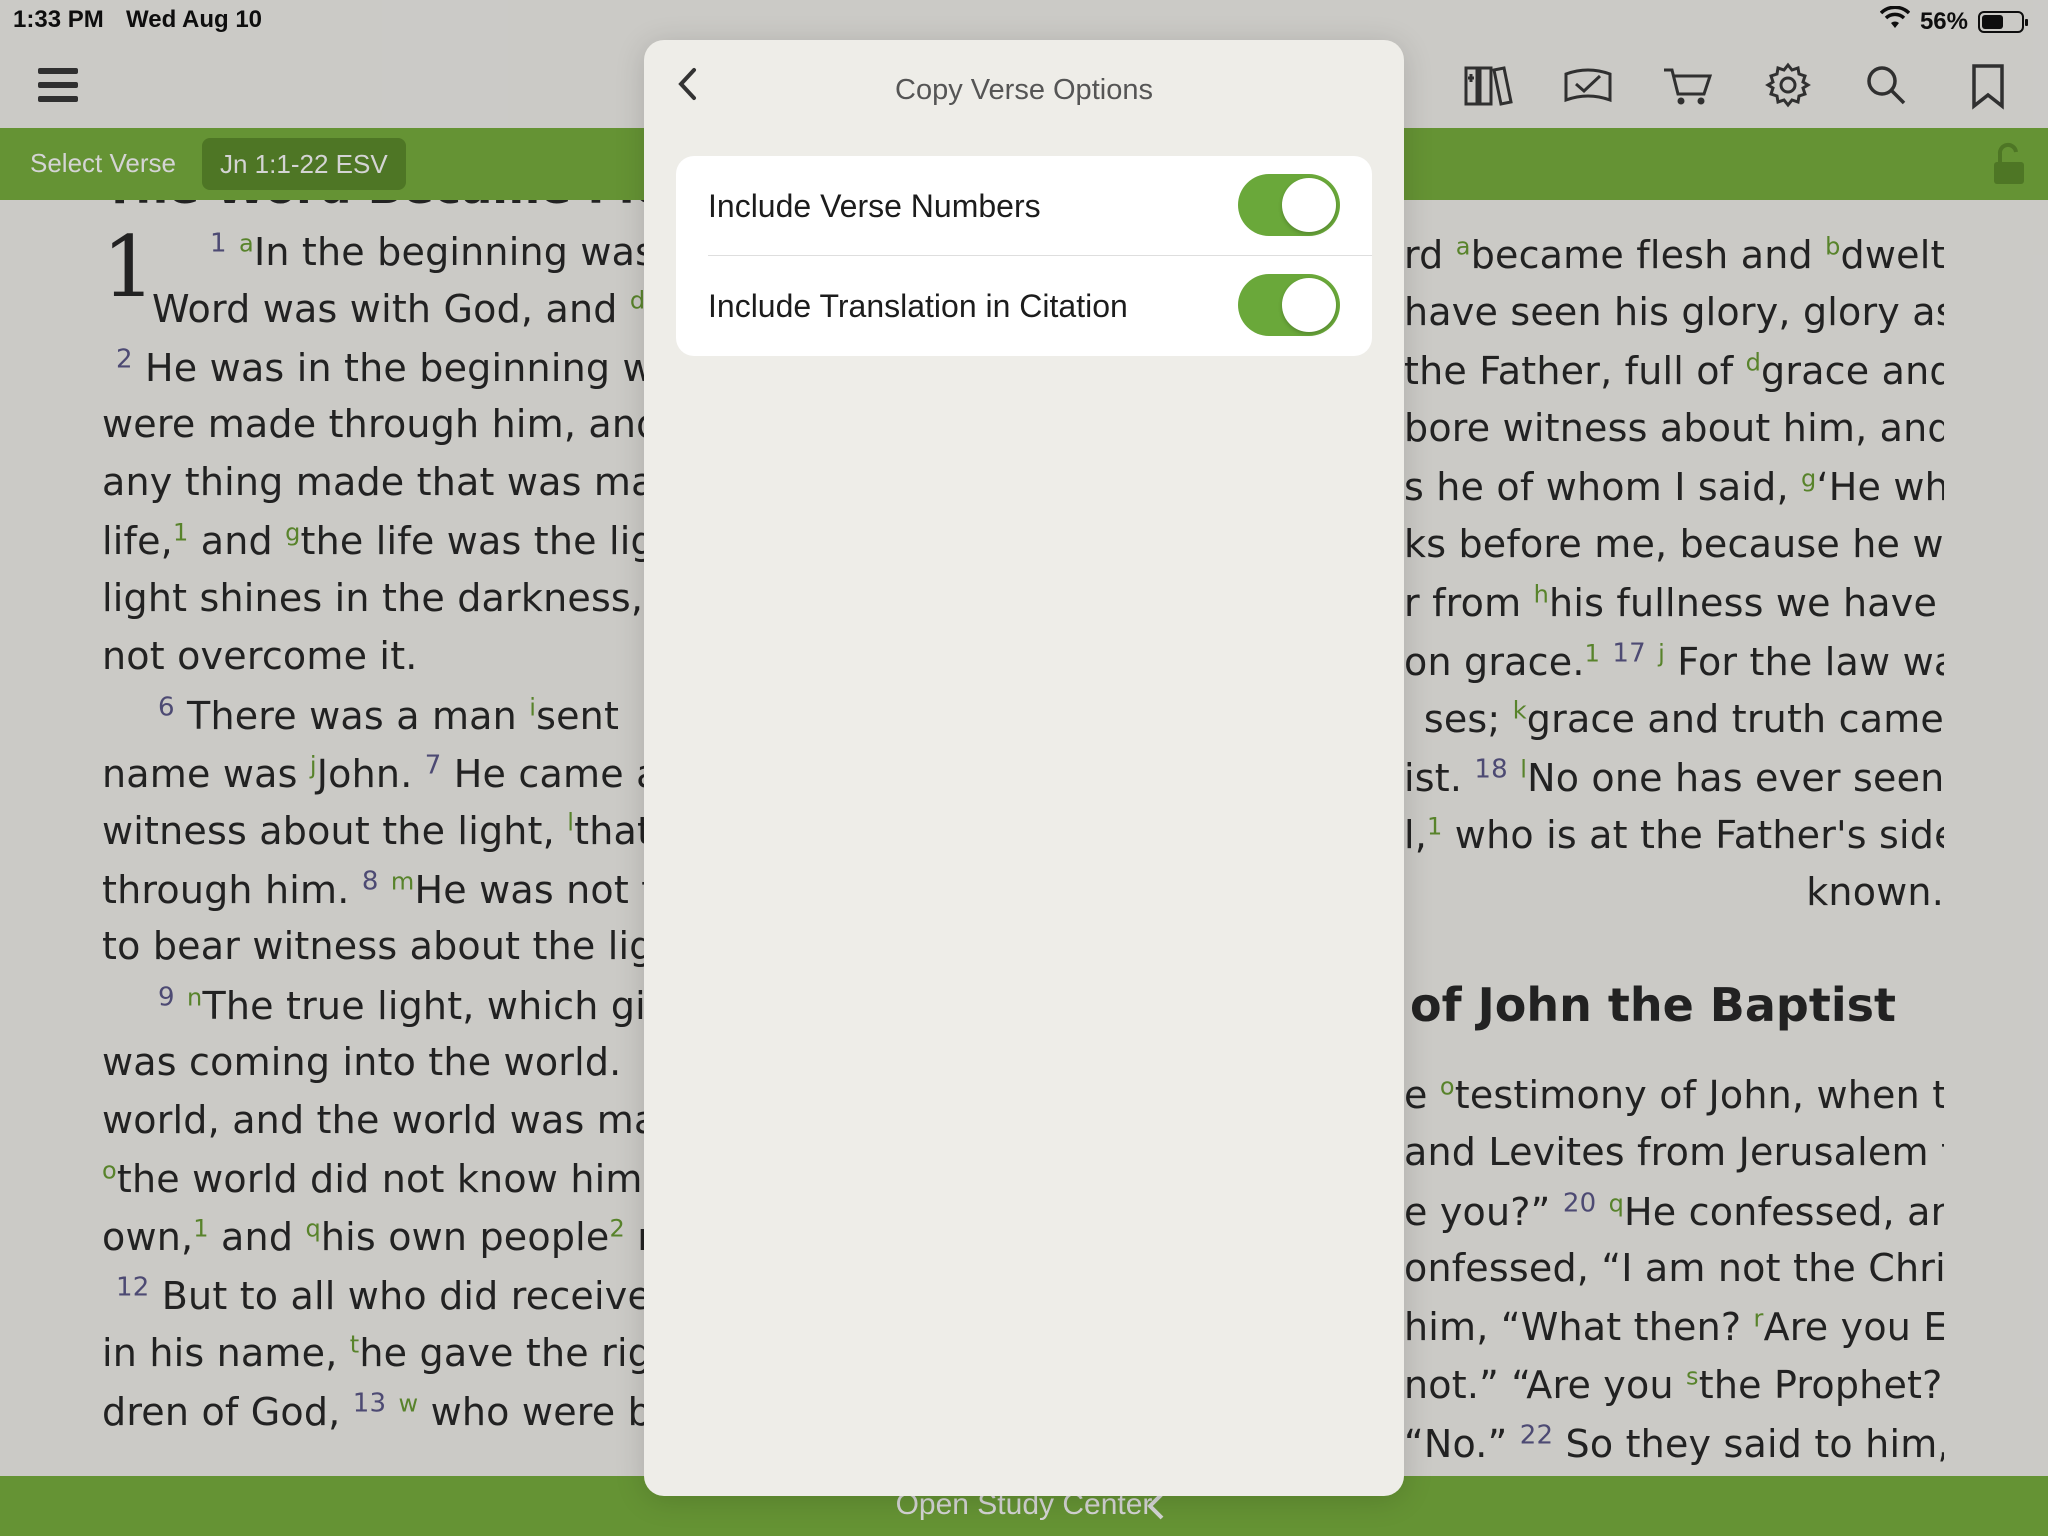  I want to click on option-label-translation-citation: Include Translation in Citation, so click(918, 306).